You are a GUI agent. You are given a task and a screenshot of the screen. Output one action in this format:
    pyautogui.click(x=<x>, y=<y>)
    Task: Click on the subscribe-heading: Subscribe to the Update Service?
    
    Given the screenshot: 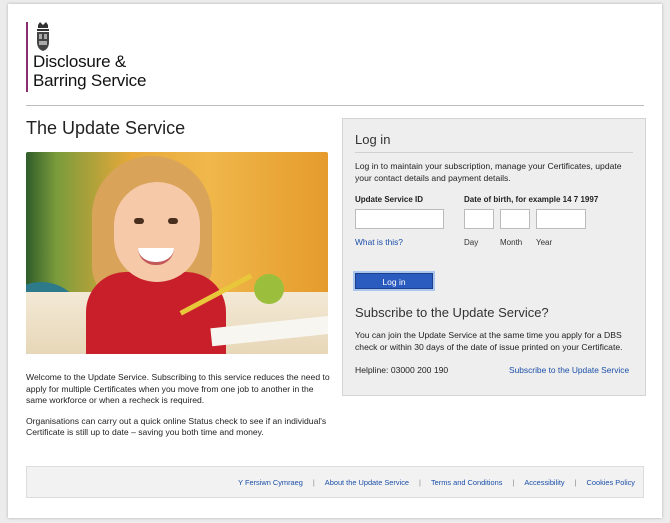 What is the action you would take?
    pyautogui.click(x=452, y=312)
    